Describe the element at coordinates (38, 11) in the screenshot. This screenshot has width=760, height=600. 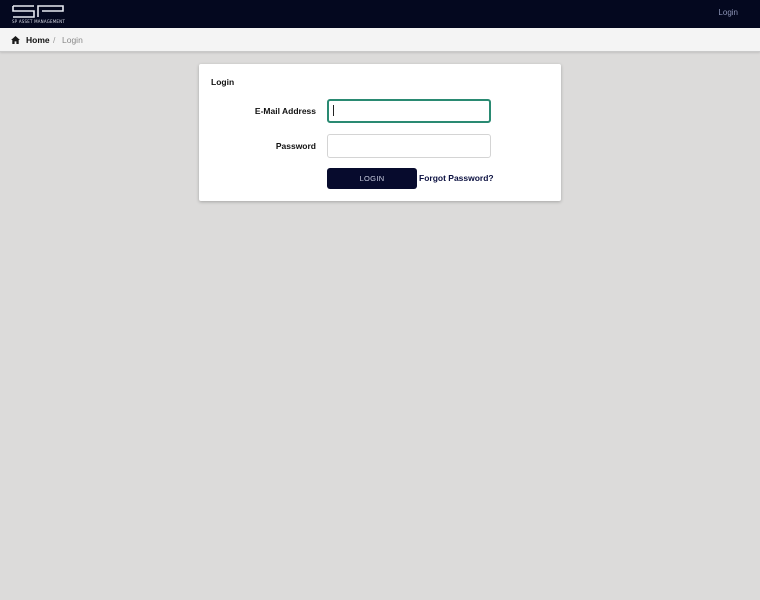
I see `logo-mark-icon` at that location.